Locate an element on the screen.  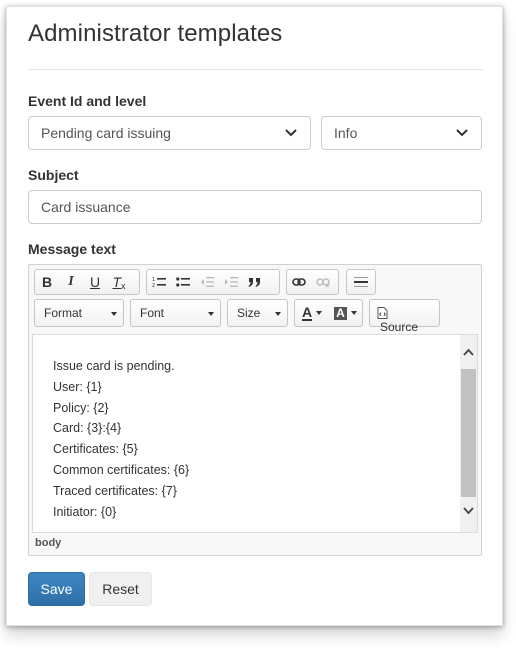
message-line: Issue card is pending. is located at coordinates (114, 366).